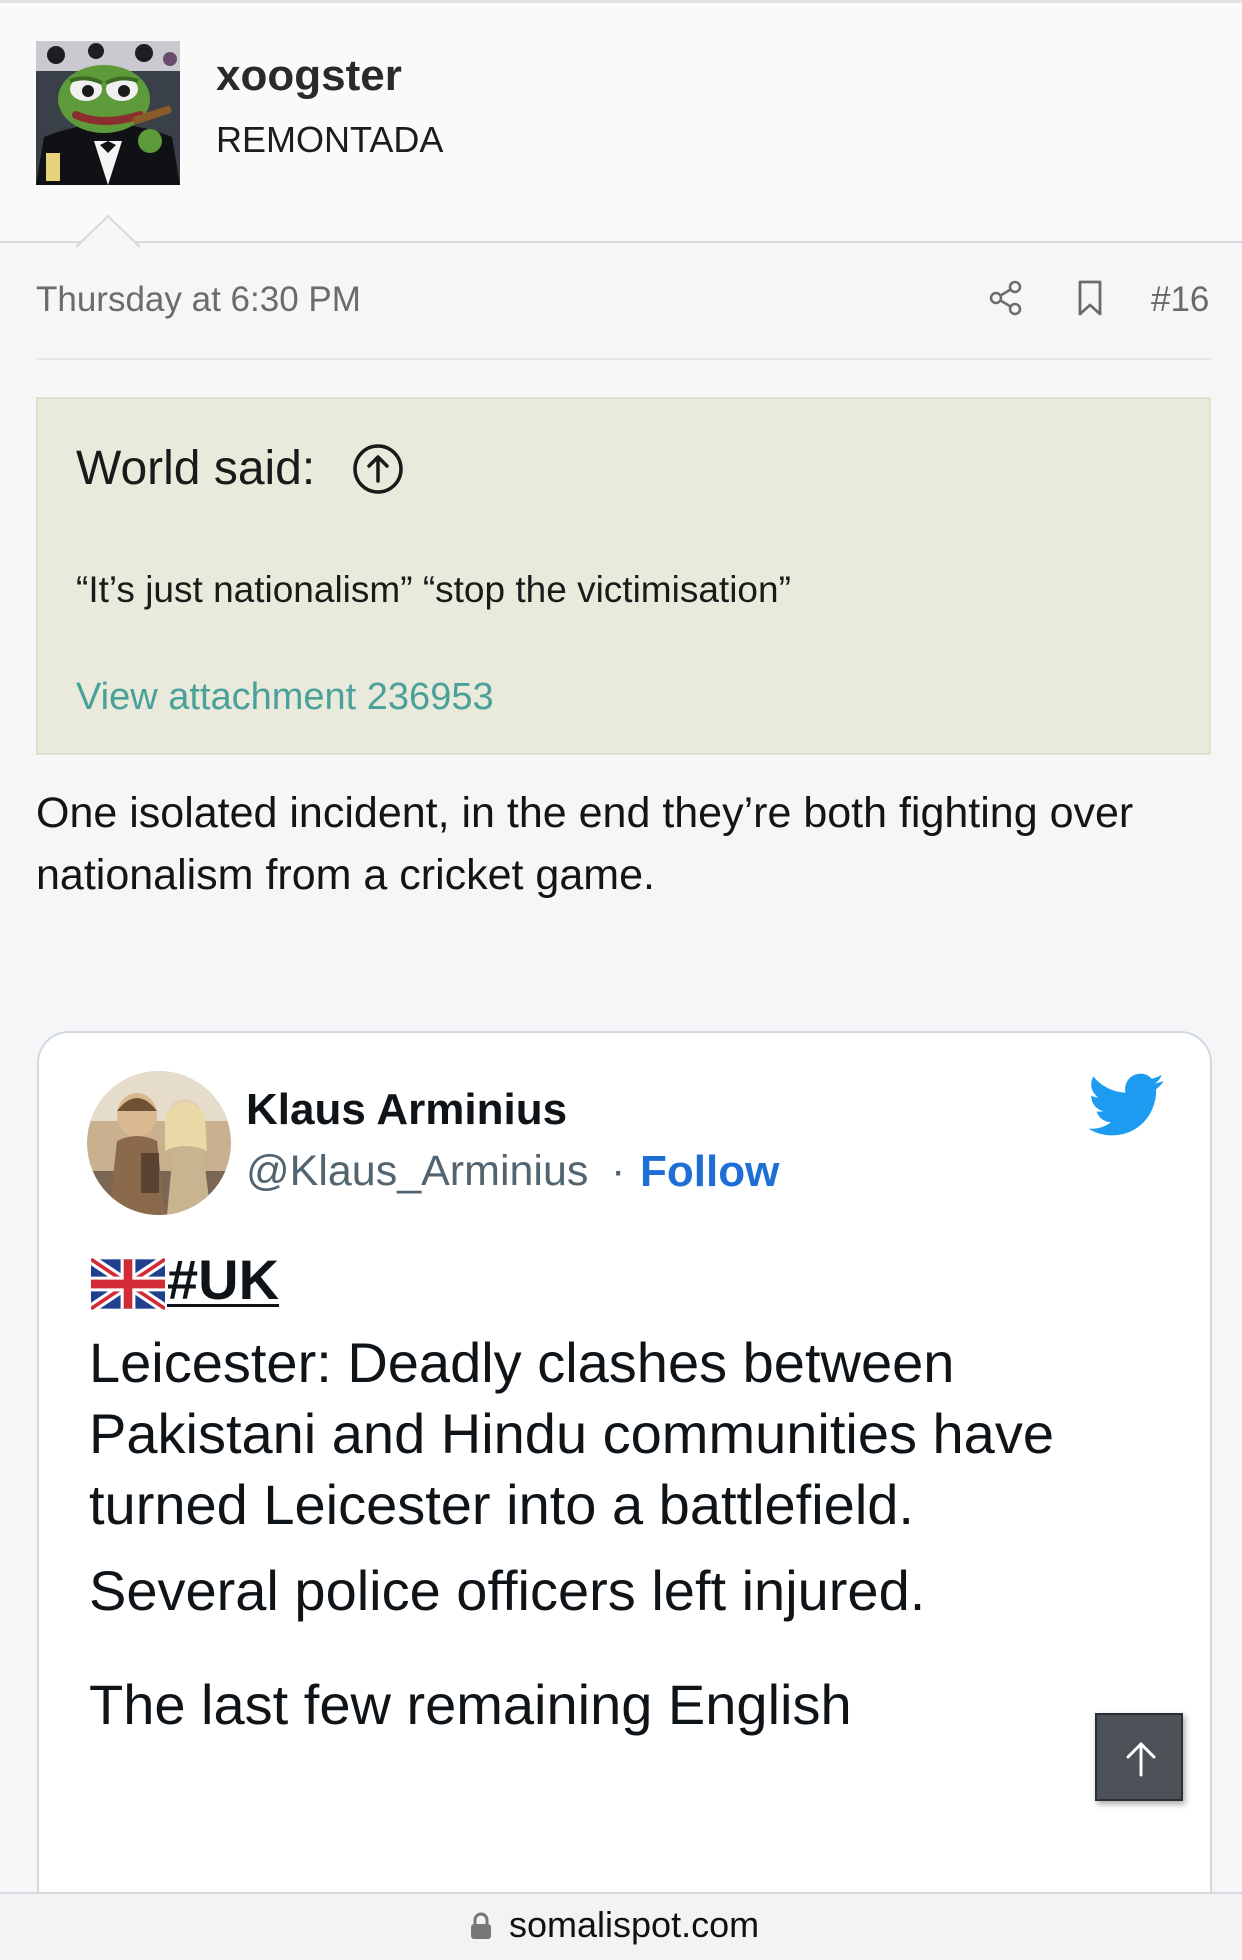 This screenshot has height=1960, width=1242. What do you see at coordinates (128, 1284) in the screenshot?
I see `uk-flag-icon` at bounding box center [128, 1284].